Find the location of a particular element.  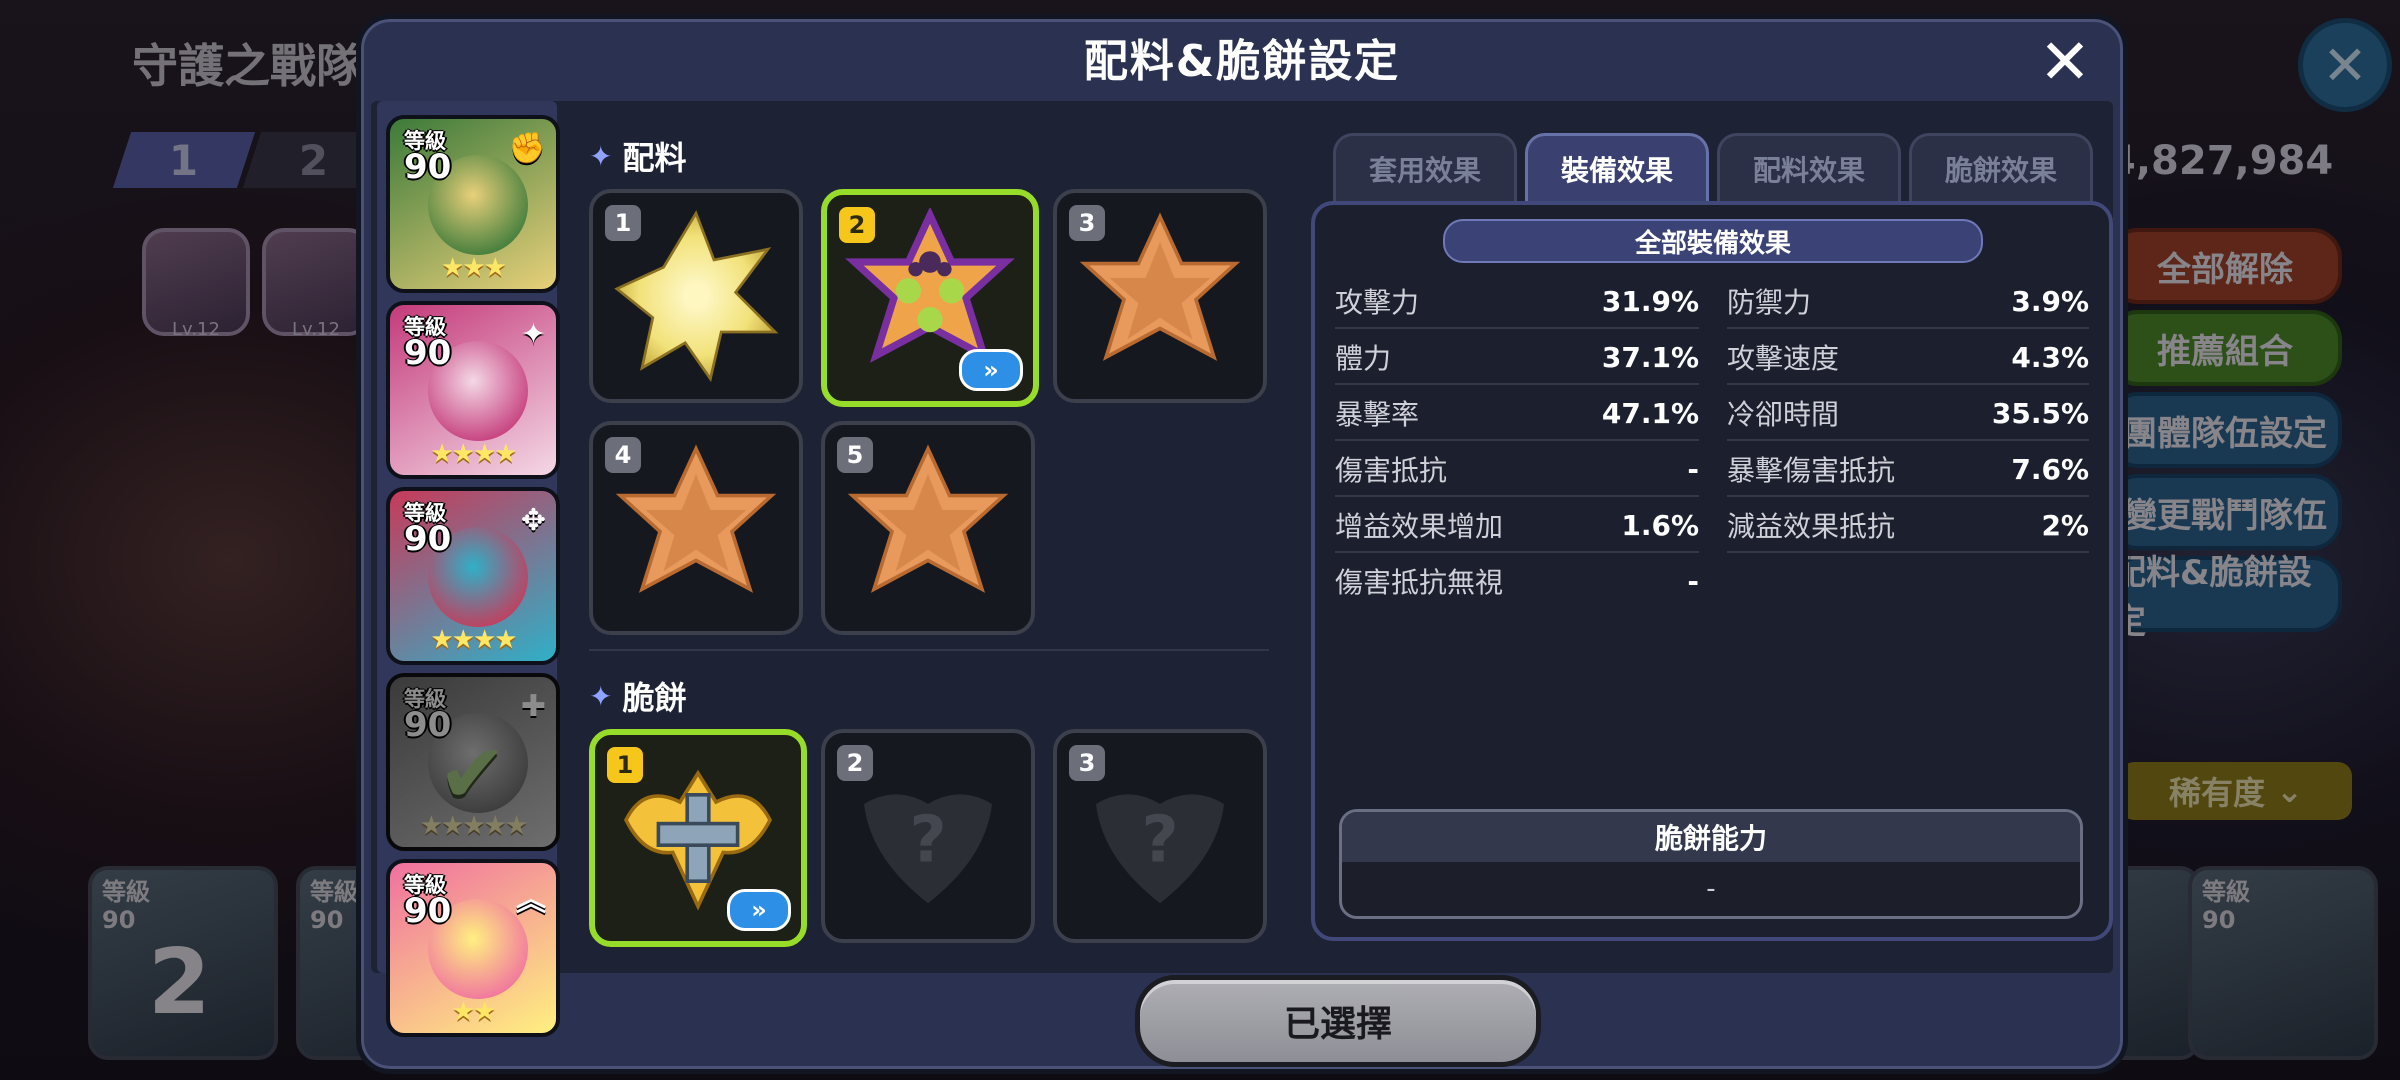

biscuit-ability-title: 脆餅能力 is located at coordinates (1711, 837).